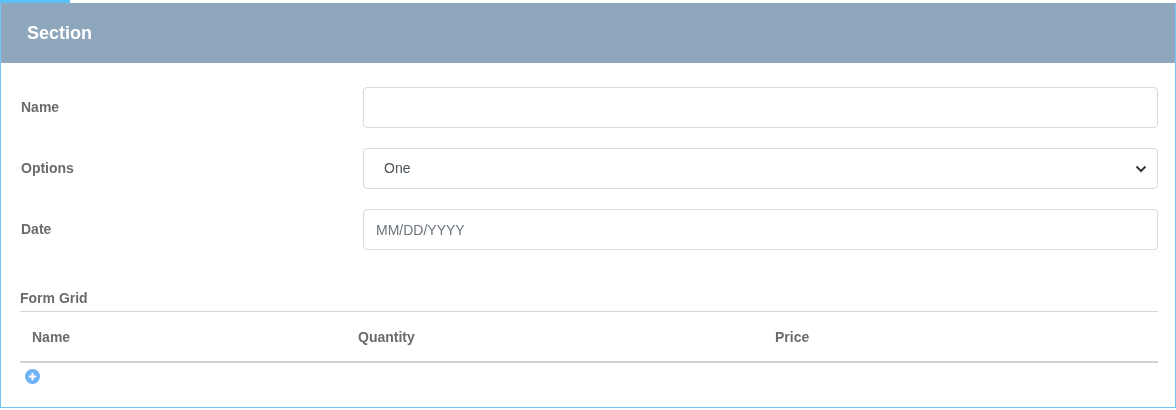  Describe the element at coordinates (792, 336) in the screenshot. I see `column-header: Price` at that location.